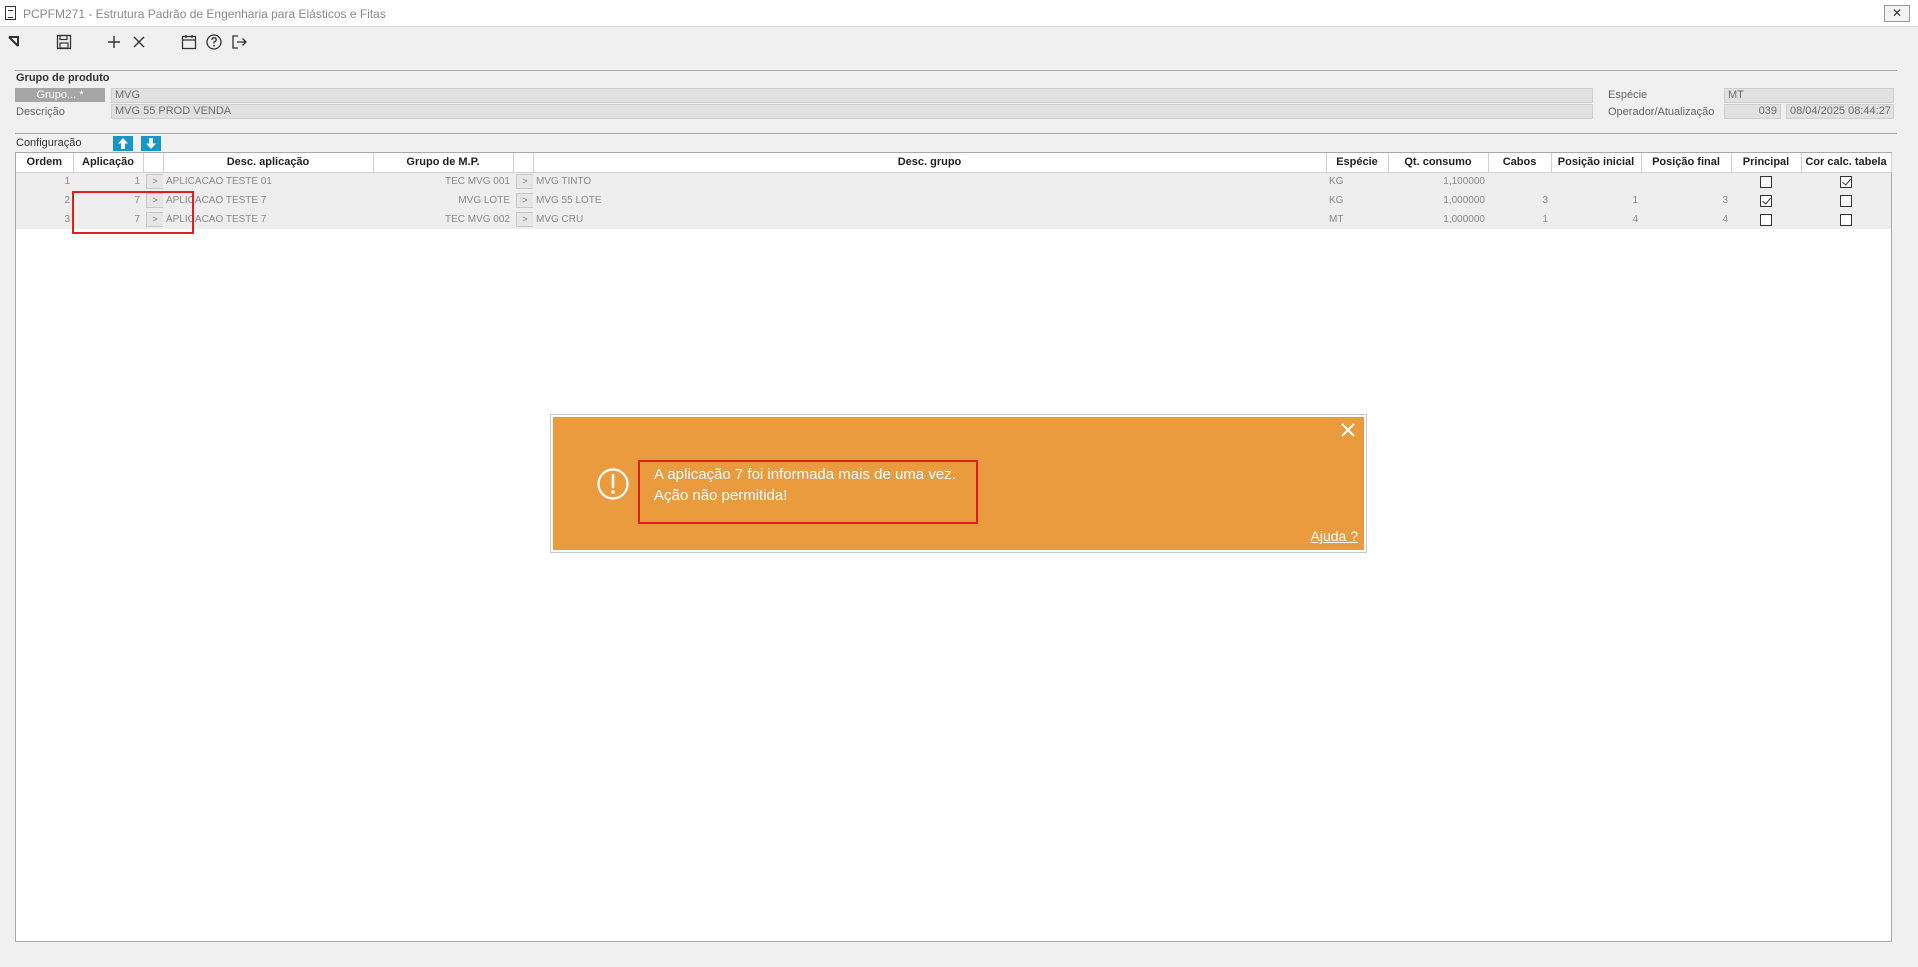 This screenshot has width=1918, height=967. What do you see at coordinates (64, 42) in the screenshot?
I see `save-icon` at bounding box center [64, 42].